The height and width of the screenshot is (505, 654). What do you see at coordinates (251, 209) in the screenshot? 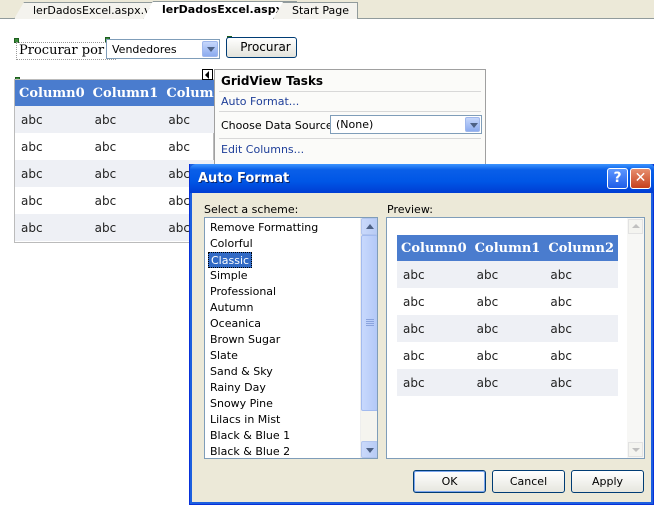
I see `scheme-label: Select a scheme:` at bounding box center [251, 209].